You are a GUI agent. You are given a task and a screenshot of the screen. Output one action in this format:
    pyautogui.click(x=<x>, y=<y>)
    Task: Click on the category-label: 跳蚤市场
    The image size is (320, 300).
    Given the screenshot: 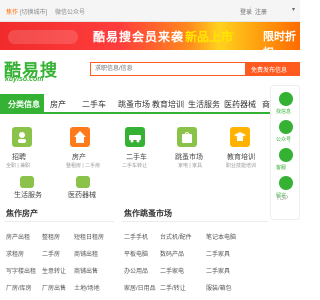 What is the action you would take?
    pyautogui.click(x=189, y=157)
    